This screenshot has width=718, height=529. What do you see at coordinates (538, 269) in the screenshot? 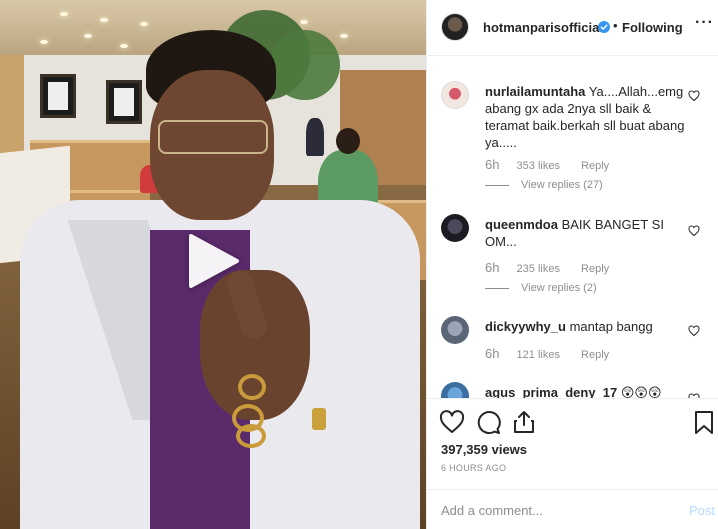
I see `comment-likes: 235 likes` at bounding box center [538, 269].